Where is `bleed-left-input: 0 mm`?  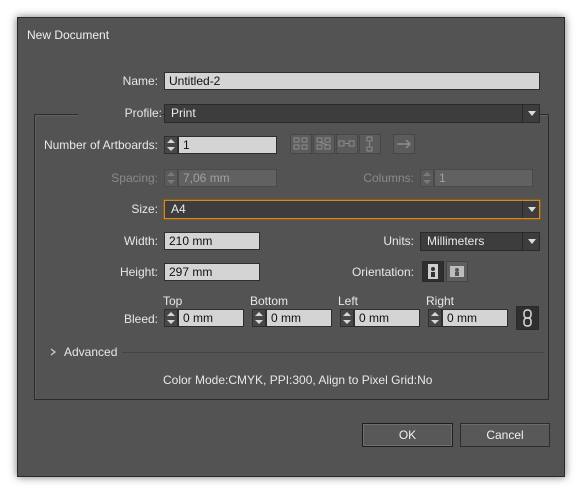
bleed-left-input: 0 mm is located at coordinates (387, 318).